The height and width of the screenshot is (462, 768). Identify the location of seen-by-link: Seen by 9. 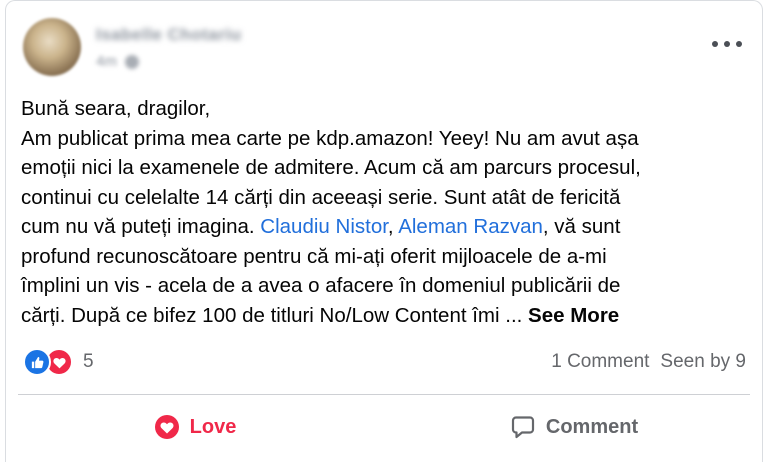
(703, 362).